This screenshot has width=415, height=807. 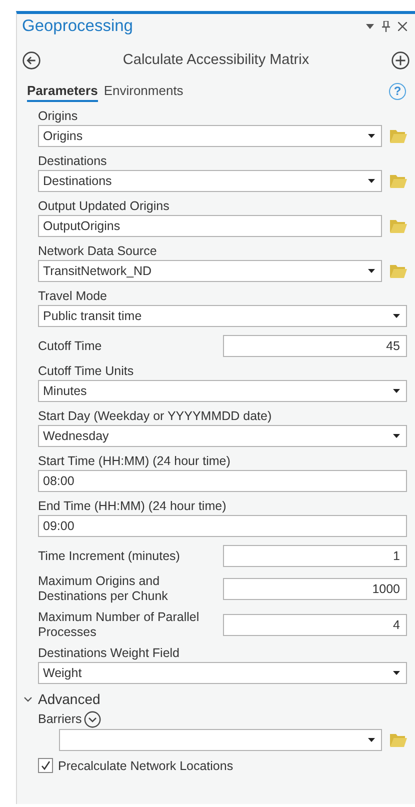 What do you see at coordinates (109, 556) in the screenshot?
I see `parameter-label: Time Increment (minutes)` at bounding box center [109, 556].